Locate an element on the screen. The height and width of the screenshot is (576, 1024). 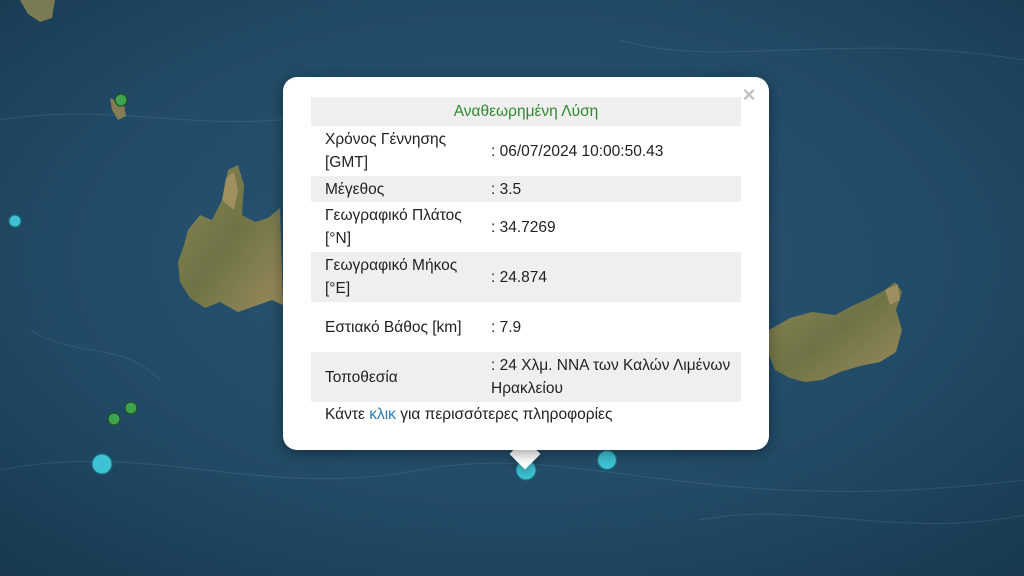
longitude-value: : 24.874 is located at coordinates (609, 277).